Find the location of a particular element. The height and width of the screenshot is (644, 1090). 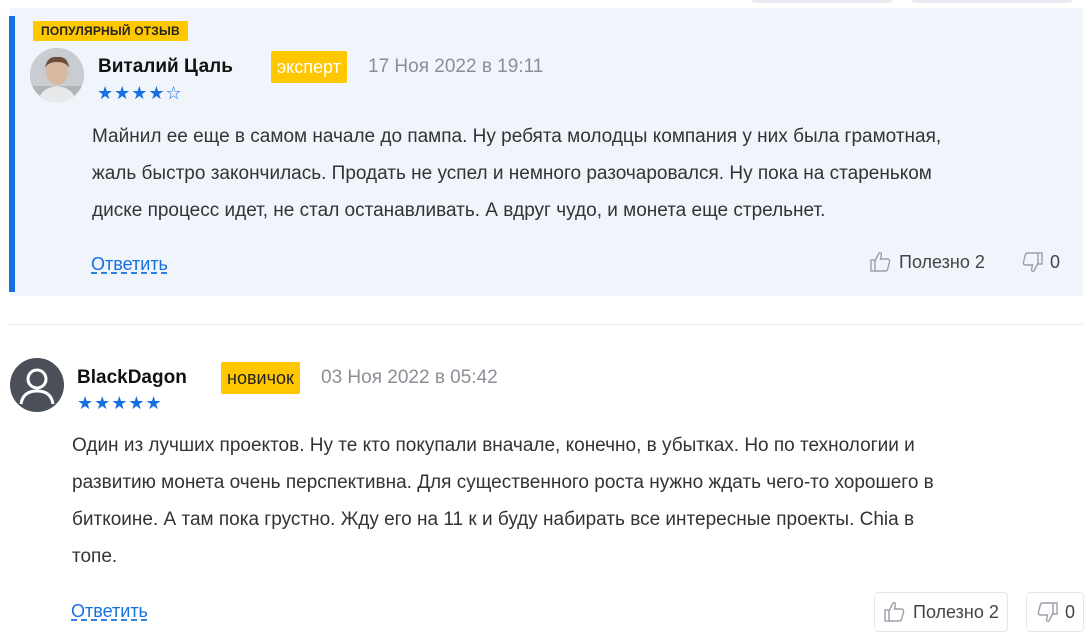

default-user-icon is located at coordinates (37, 385).